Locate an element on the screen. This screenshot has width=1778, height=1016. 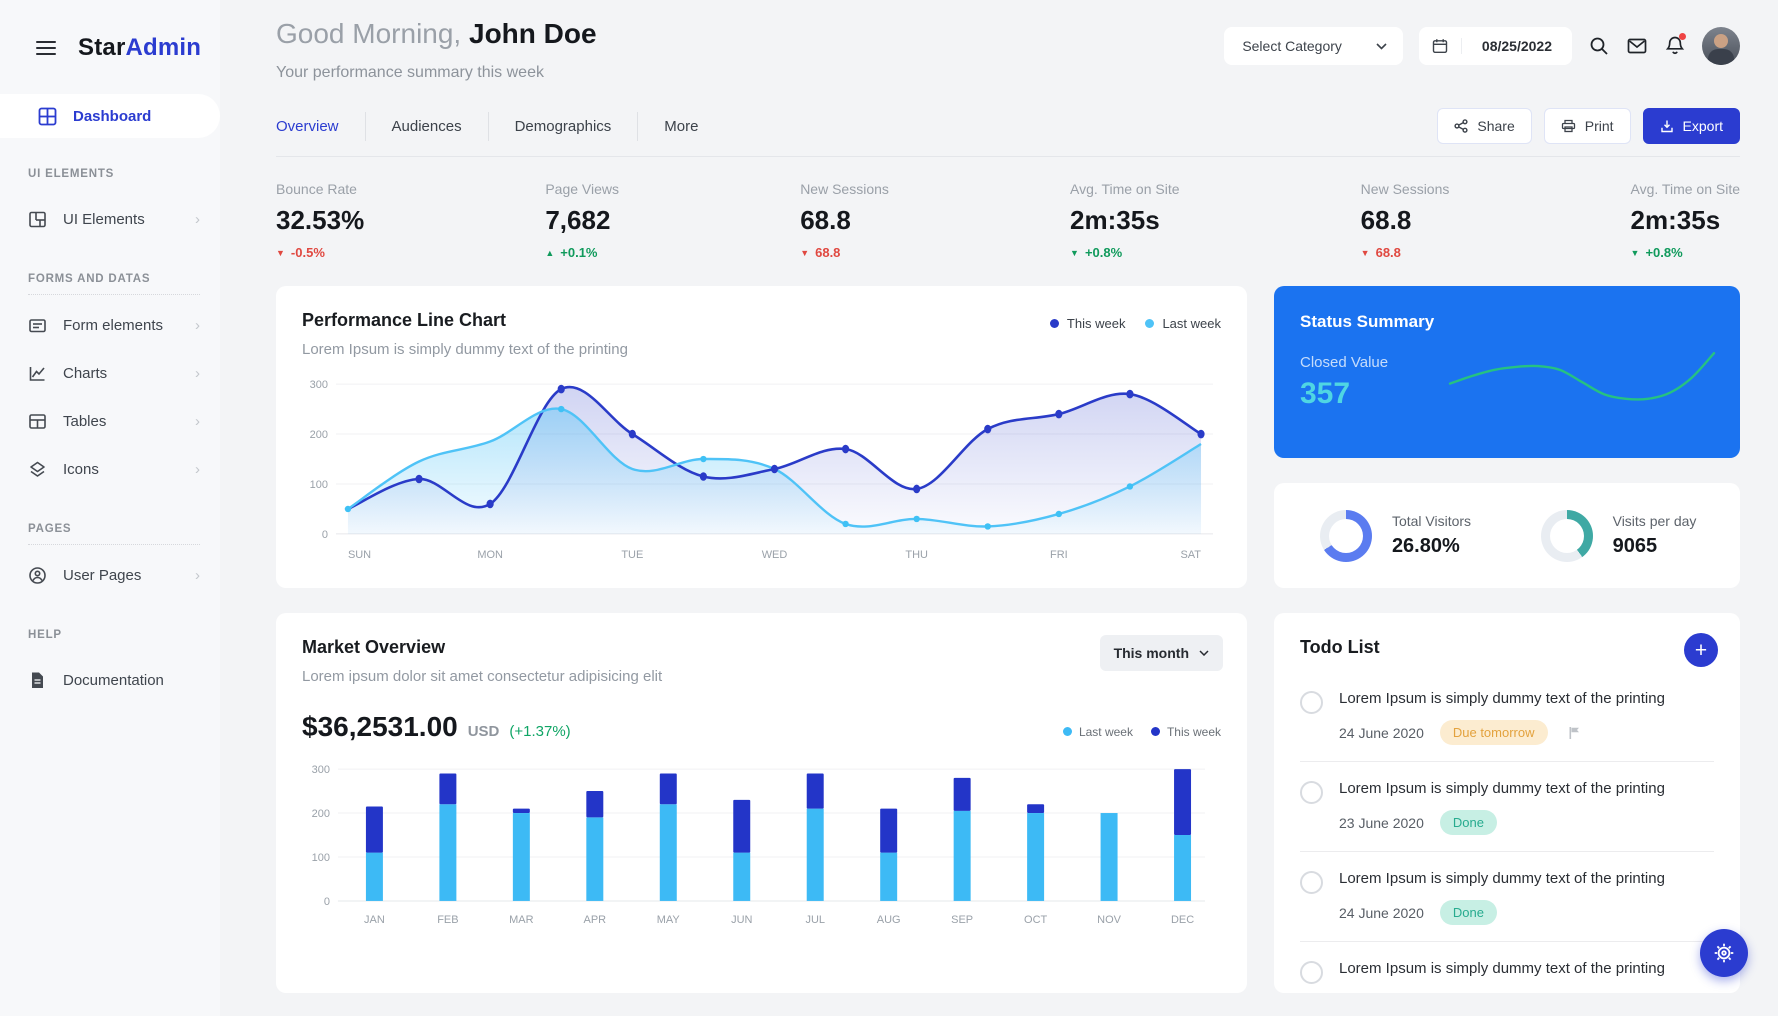
todo-date: 23 June 2020 is located at coordinates (1381, 822).